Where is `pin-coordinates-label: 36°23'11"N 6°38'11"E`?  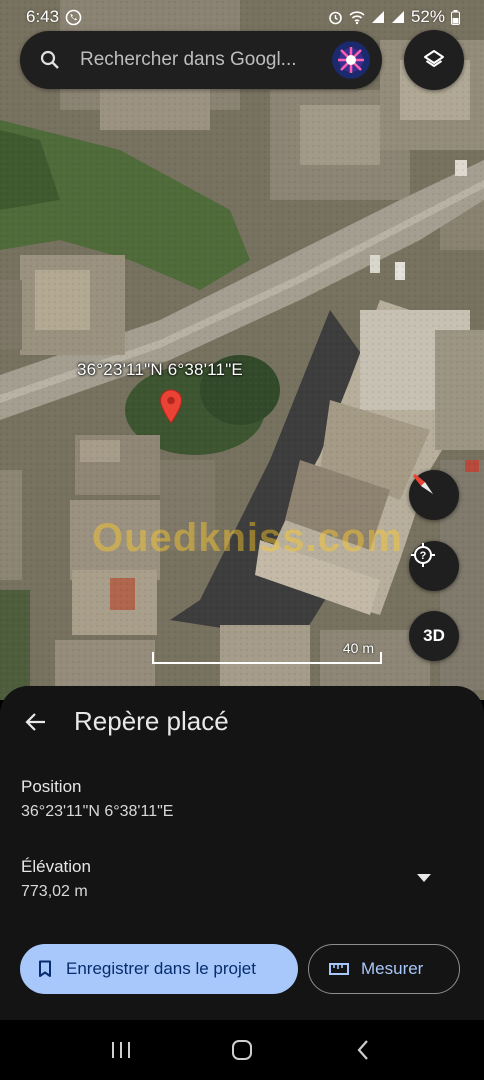 pin-coordinates-label: 36°23'11"N 6°38'11"E is located at coordinates (160, 369).